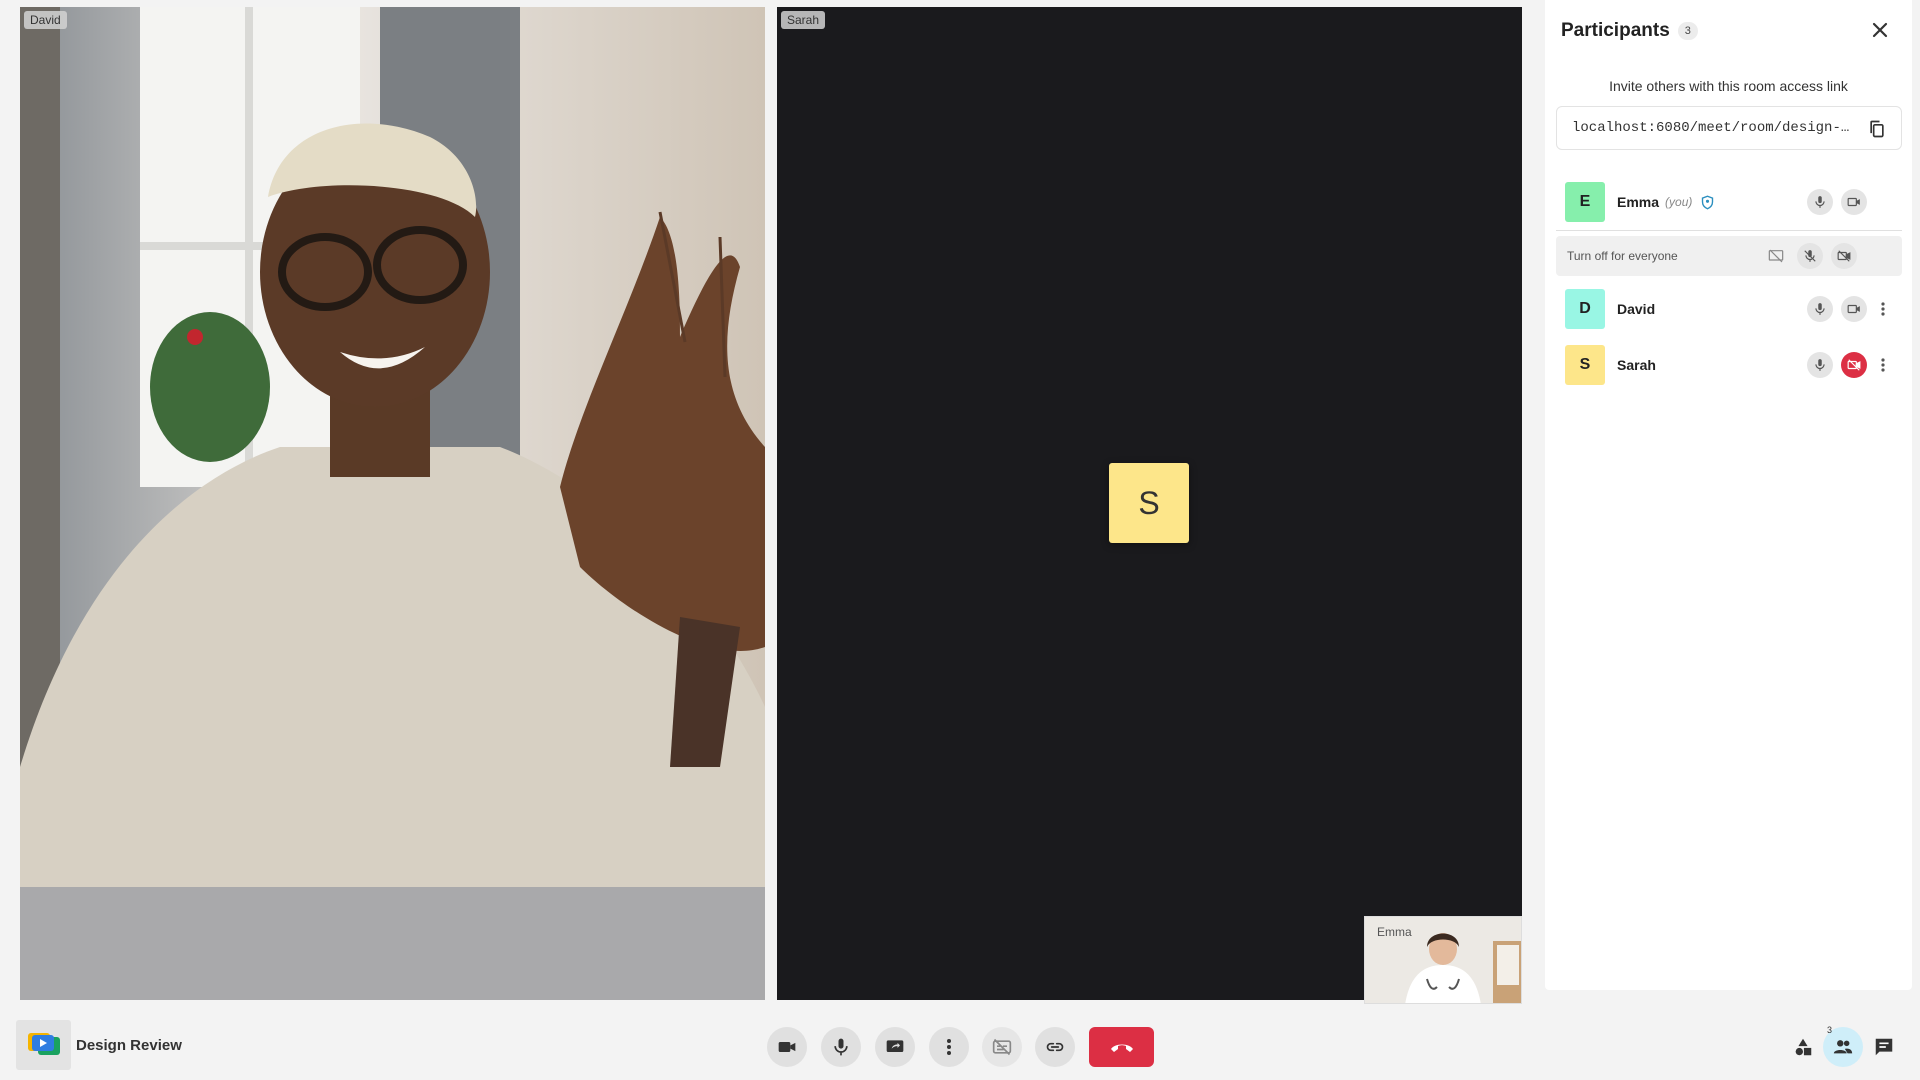 This screenshot has width=1920, height=1080. I want to click on room-link-text: localhost:6080/meet/room/design-review, so click(1714, 128).